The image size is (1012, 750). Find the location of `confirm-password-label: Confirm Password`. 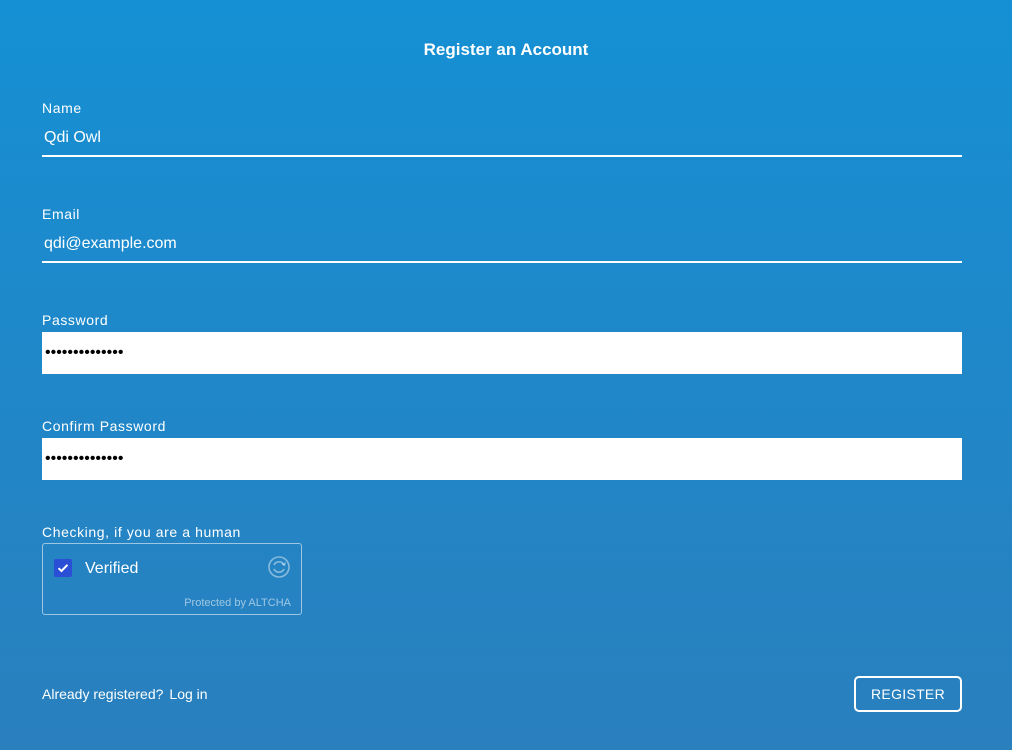

confirm-password-label: Confirm Password is located at coordinates (104, 426).